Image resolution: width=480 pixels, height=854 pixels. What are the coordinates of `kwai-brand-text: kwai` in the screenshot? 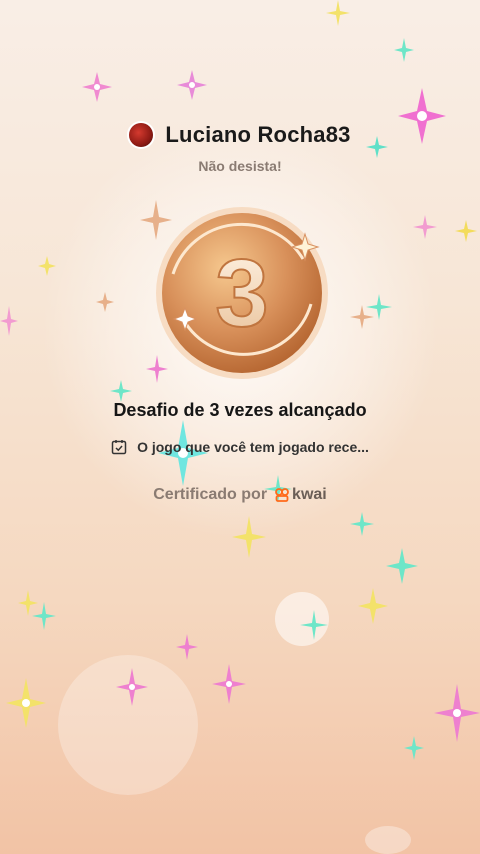 It's located at (309, 494).